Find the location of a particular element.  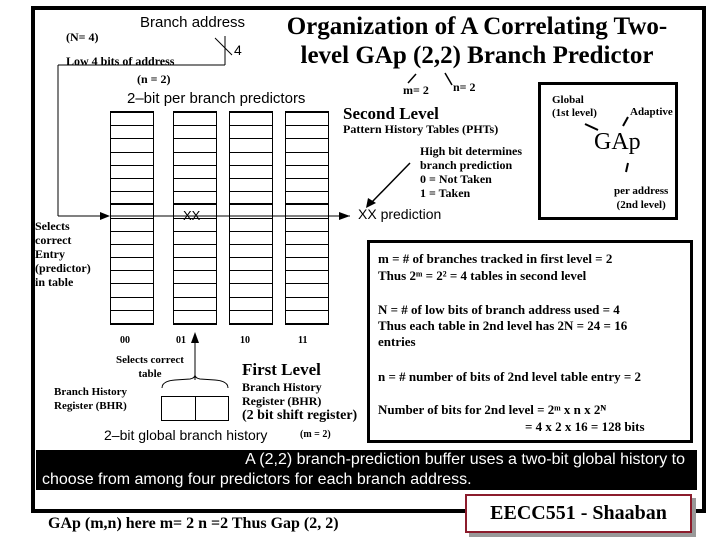

bhr-left-label: Branch History Register (BHR) is located at coordinates (90, 399).